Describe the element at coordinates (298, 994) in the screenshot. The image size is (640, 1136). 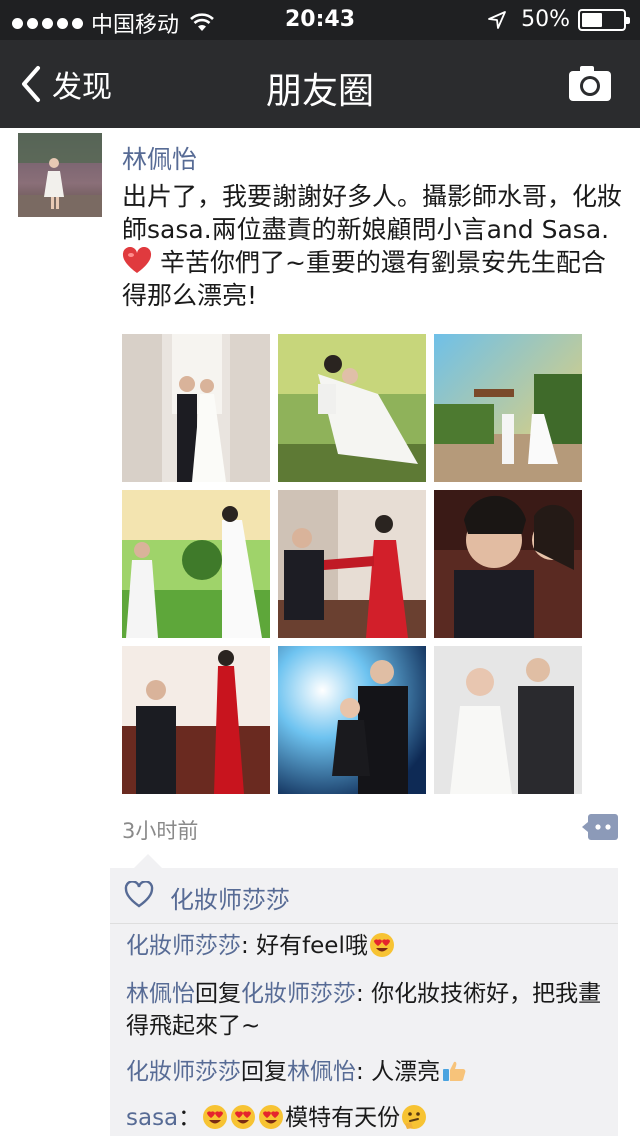
I see `reply-to-name: 化妝师莎莎` at that location.